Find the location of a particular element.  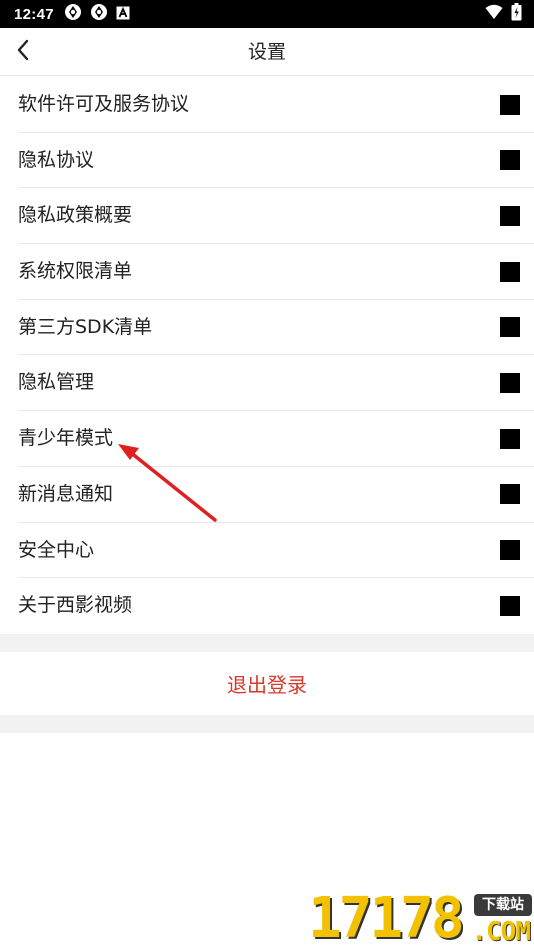

logout-label: 退出登录 is located at coordinates (267, 685).